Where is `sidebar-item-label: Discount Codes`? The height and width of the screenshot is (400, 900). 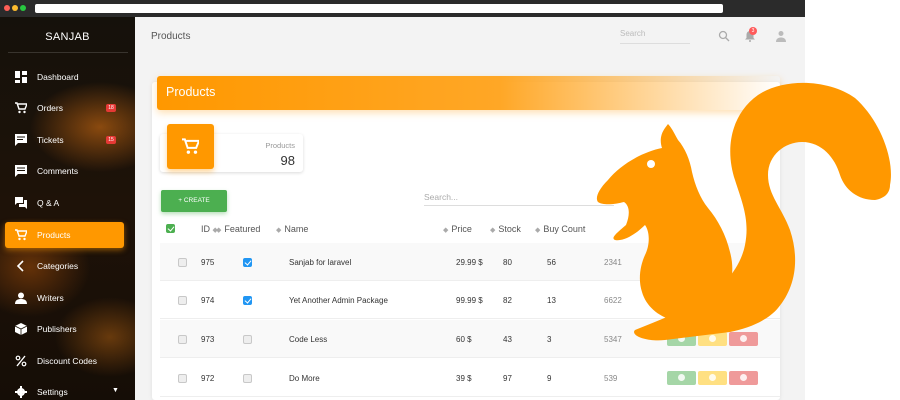
sidebar-item-label: Discount Codes is located at coordinates (67, 361).